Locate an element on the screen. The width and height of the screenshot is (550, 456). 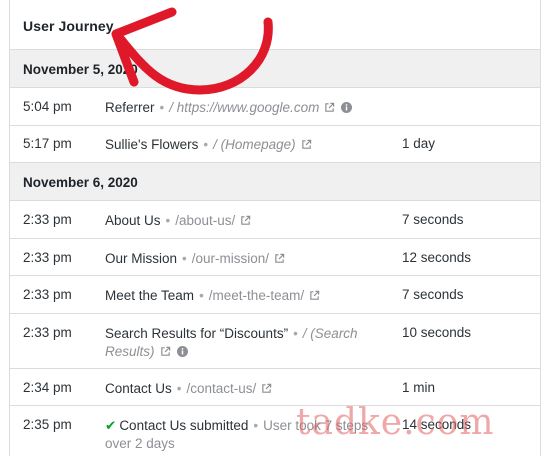
journey-row: 2:33 pm About Us • /about-us/ 7 seconds is located at coordinates (275, 220).